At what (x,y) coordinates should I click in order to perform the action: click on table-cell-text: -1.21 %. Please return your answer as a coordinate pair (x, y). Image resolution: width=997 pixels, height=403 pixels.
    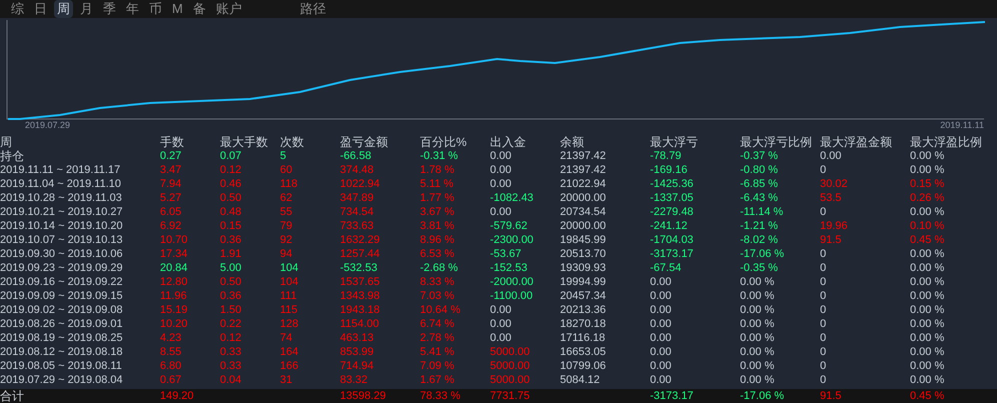
    Looking at the image, I should click on (759, 226).